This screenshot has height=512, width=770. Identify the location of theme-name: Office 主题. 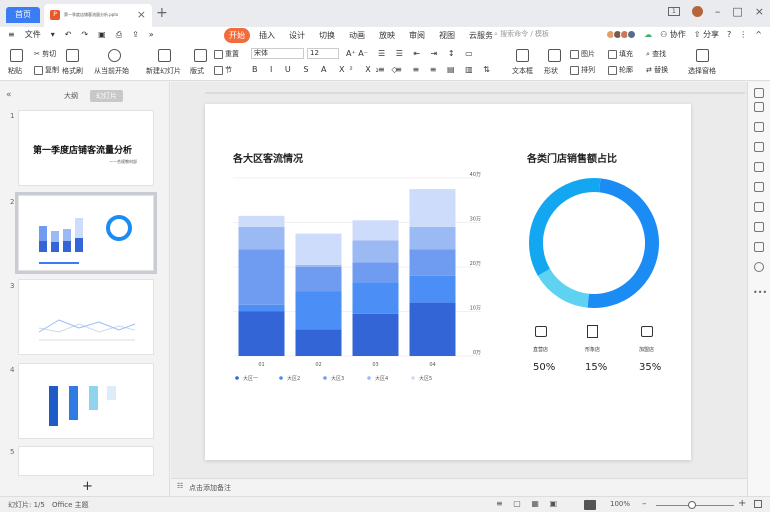
(70, 505).